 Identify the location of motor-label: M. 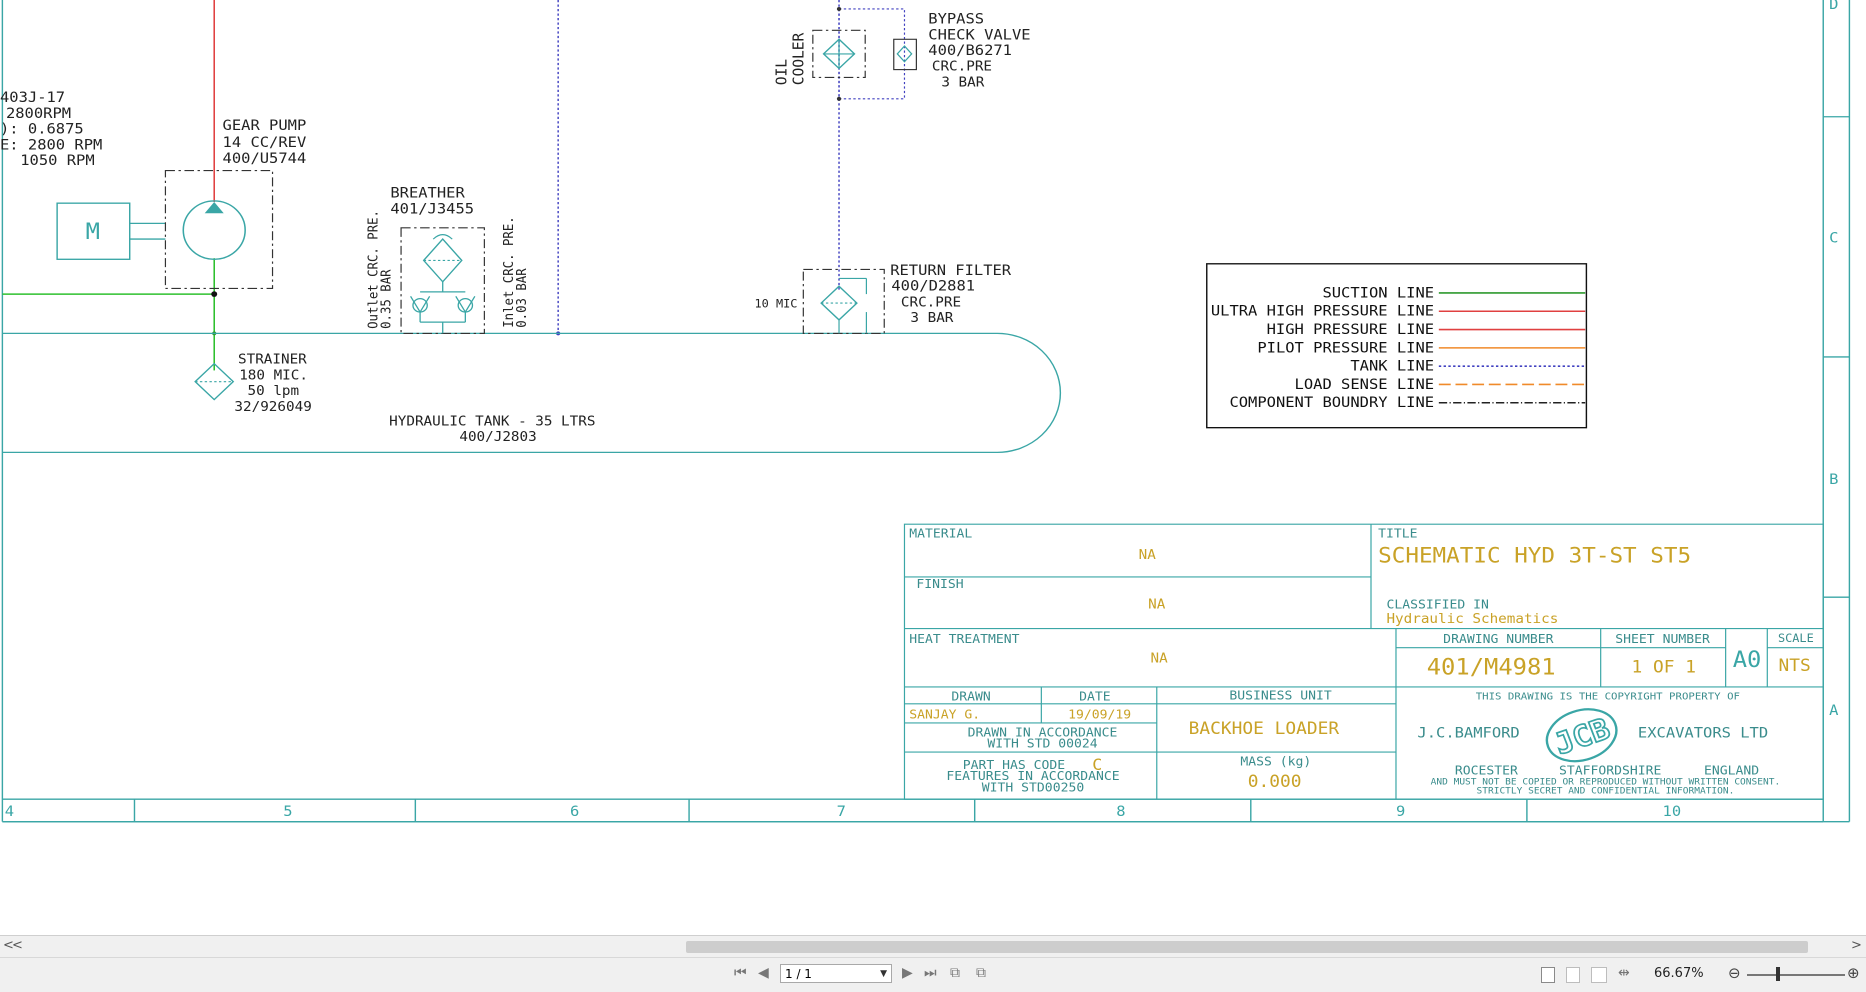
(93, 232).